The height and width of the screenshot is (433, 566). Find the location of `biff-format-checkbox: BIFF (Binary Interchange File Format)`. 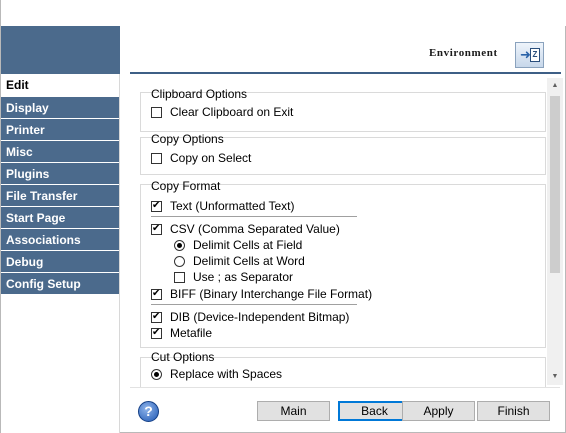

biff-format-checkbox: BIFF (Binary Interchange File Format) is located at coordinates (261, 294).